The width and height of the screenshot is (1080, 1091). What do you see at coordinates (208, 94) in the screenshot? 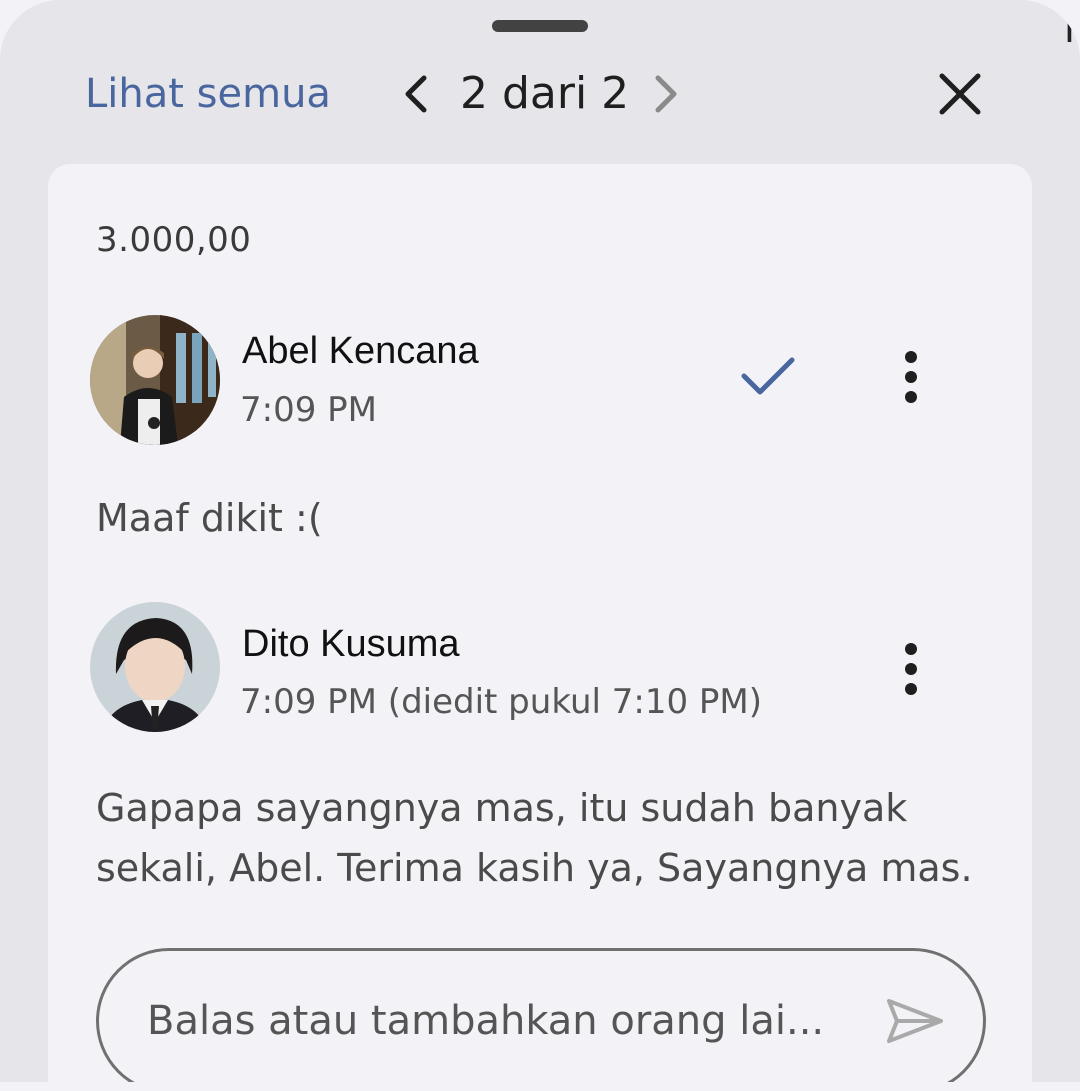
I see `see-all-link: Lihat semua` at bounding box center [208, 94].